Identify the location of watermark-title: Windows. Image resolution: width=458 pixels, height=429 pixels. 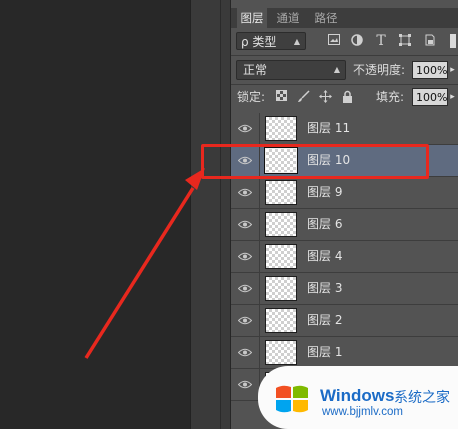
(357, 395).